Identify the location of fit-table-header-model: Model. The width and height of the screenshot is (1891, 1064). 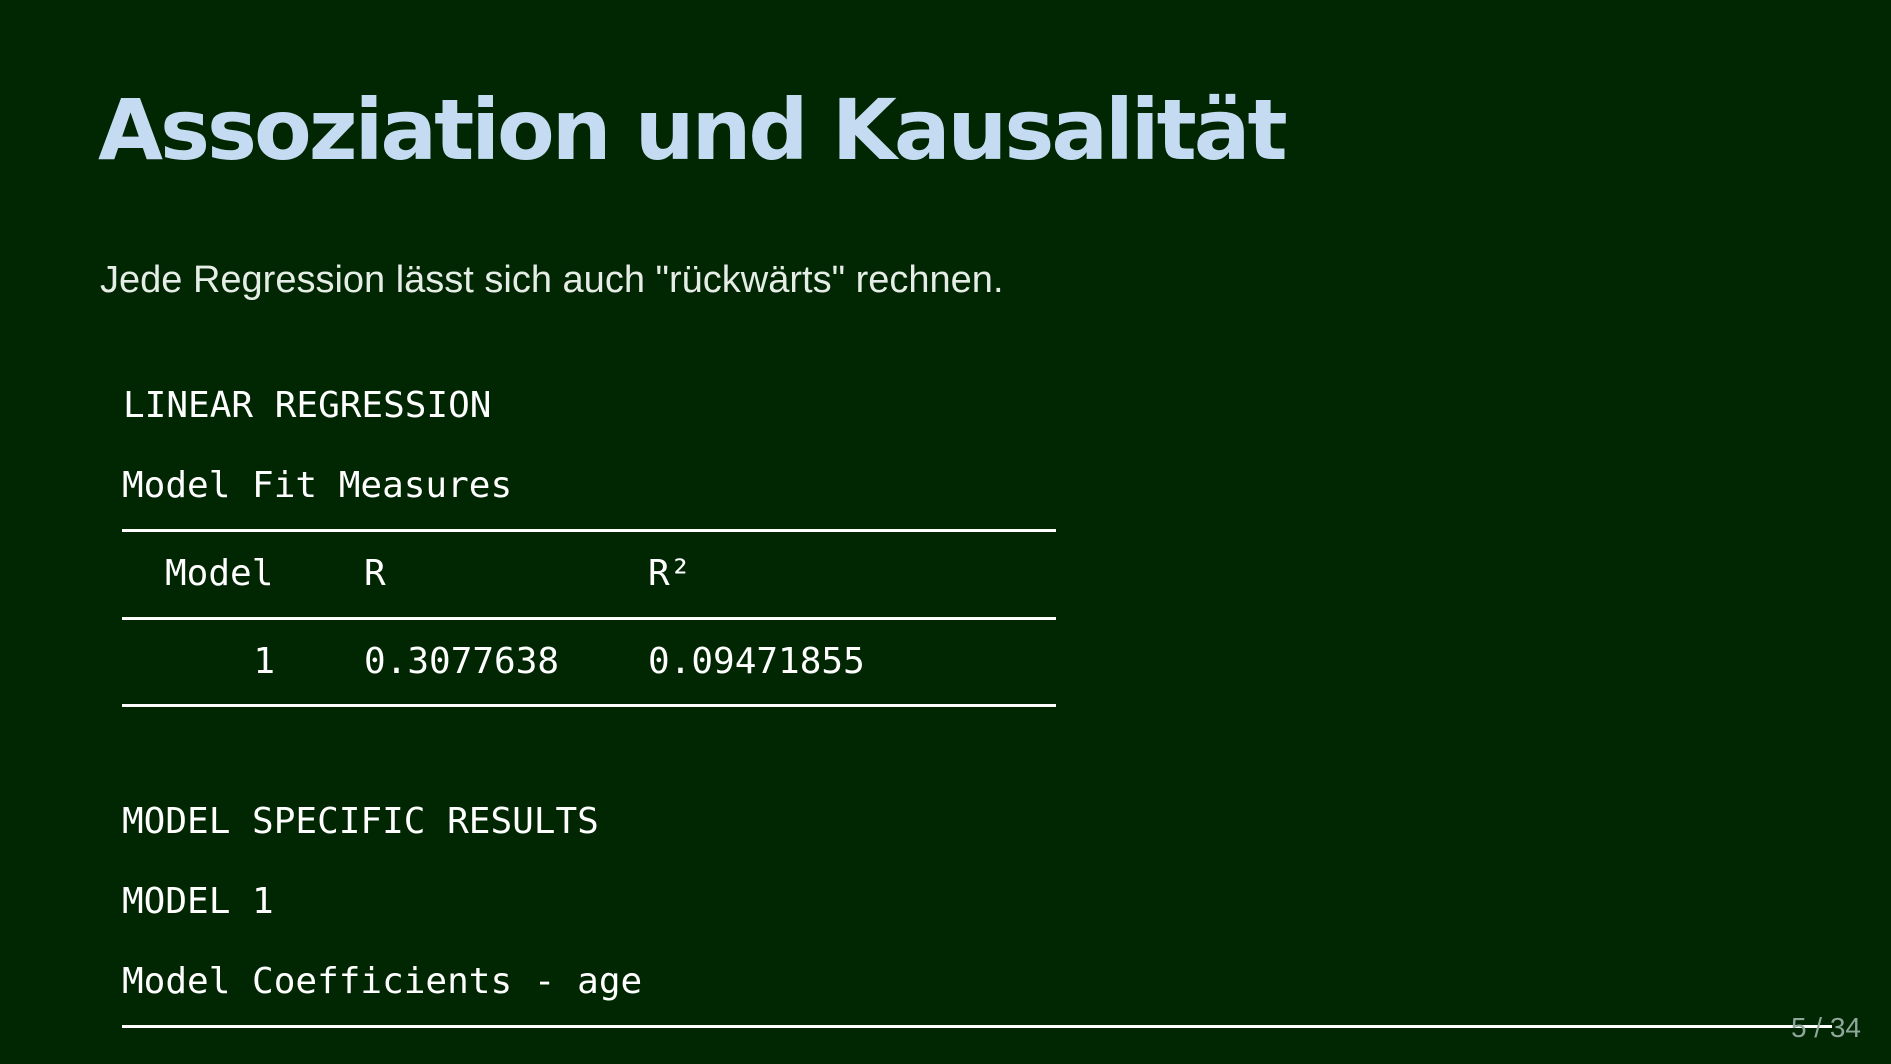
(219, 573).